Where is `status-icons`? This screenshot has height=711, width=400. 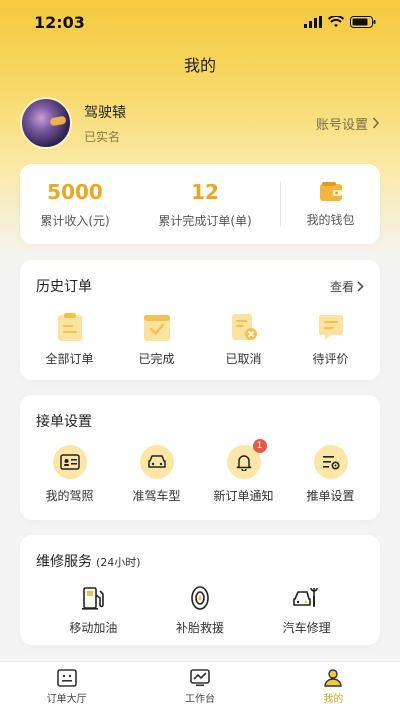 status-icons is located at coordinates (340, 22).